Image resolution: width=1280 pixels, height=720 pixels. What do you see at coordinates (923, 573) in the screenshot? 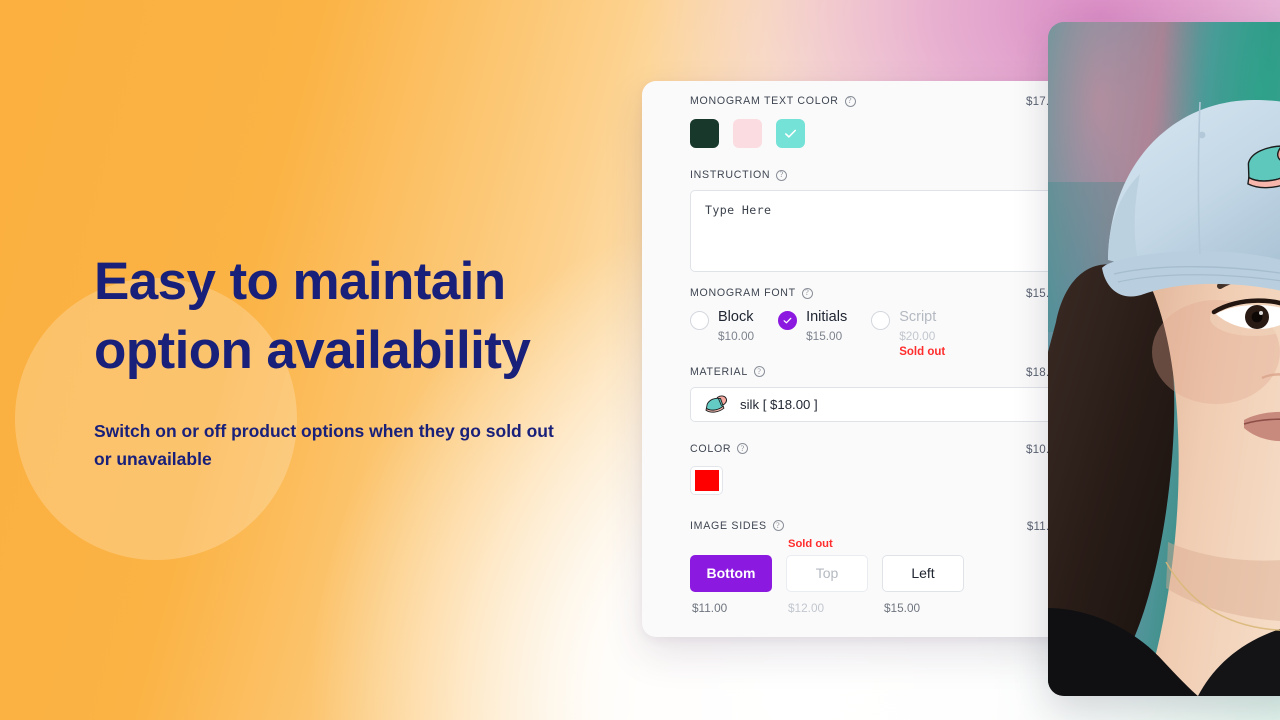
I see `side-button-left: Left` at bounding box center [923, 573].